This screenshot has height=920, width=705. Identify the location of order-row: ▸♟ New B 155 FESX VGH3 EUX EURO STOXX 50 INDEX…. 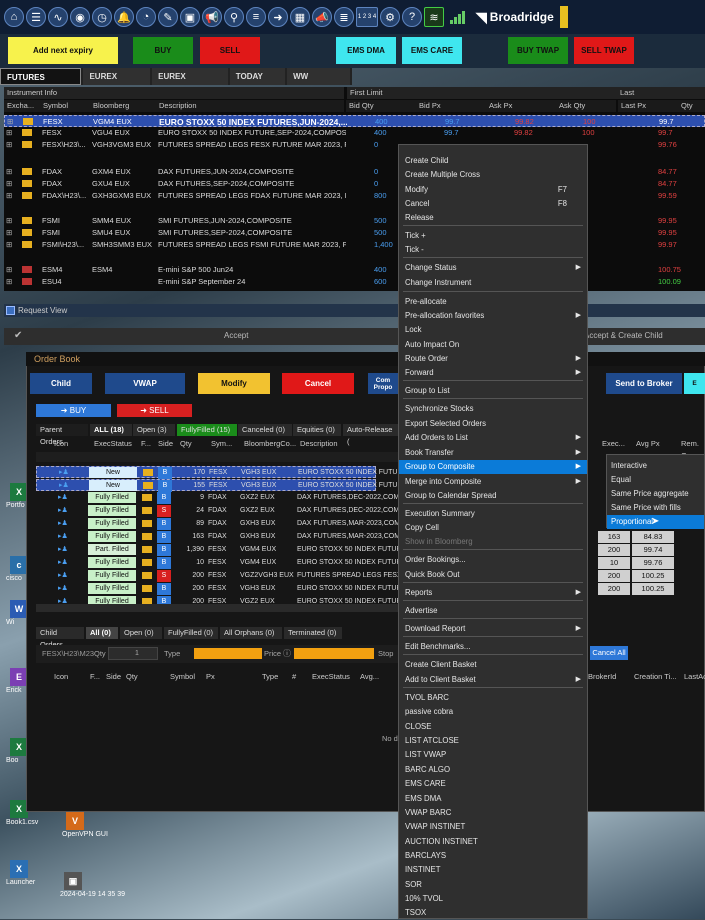
(219, 485).